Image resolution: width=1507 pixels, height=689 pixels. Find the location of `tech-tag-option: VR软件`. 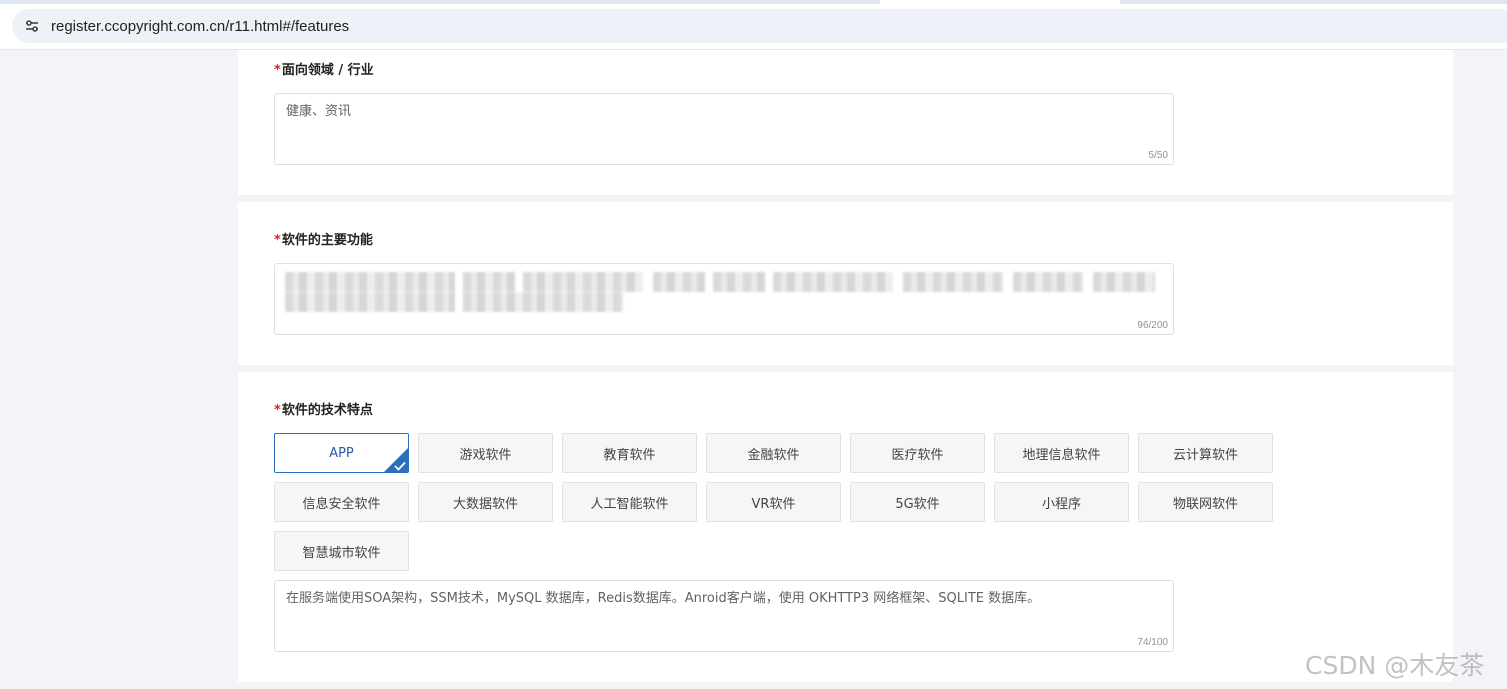

tech-tag-option: VR软件 is located at coordinates (773, 502).